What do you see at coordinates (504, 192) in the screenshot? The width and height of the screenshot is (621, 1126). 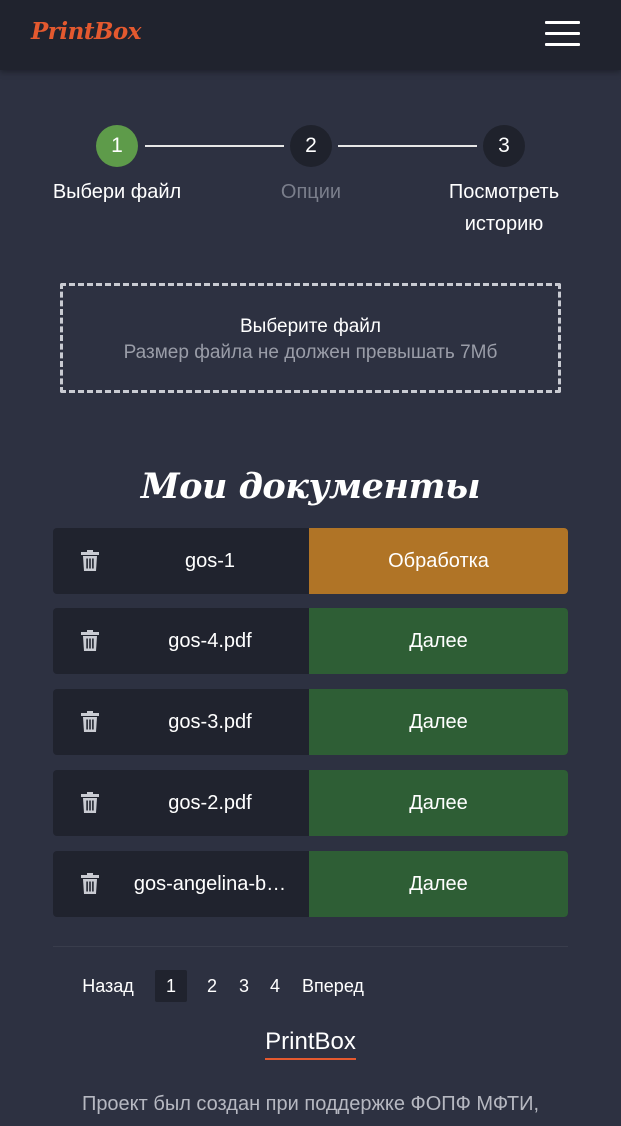 I see `step-3-label-line-1: Посмотреть` at bounding box center [504, 192].